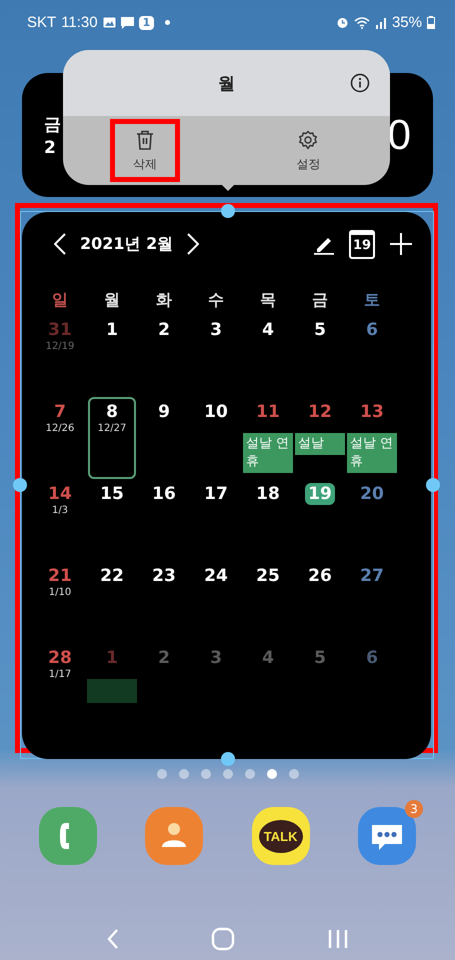  What do you see at coordinates (399, 135) in the screenshot?
I see `widget-time: 0` at bounding box center [399, 135].